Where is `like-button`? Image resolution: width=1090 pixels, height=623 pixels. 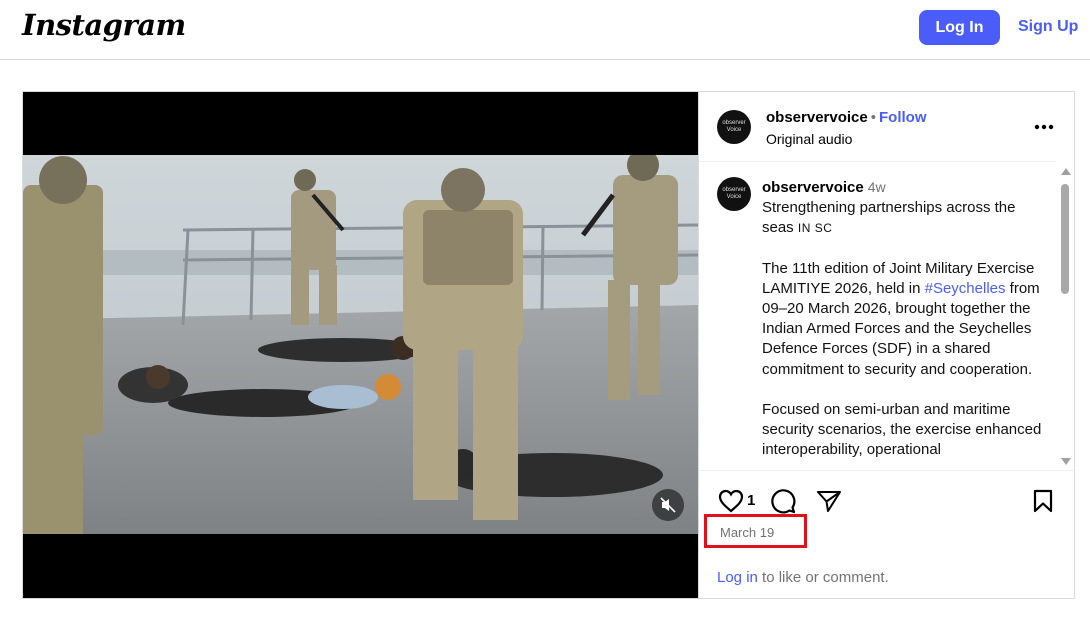
like-button is located at coordinates (731, 501).